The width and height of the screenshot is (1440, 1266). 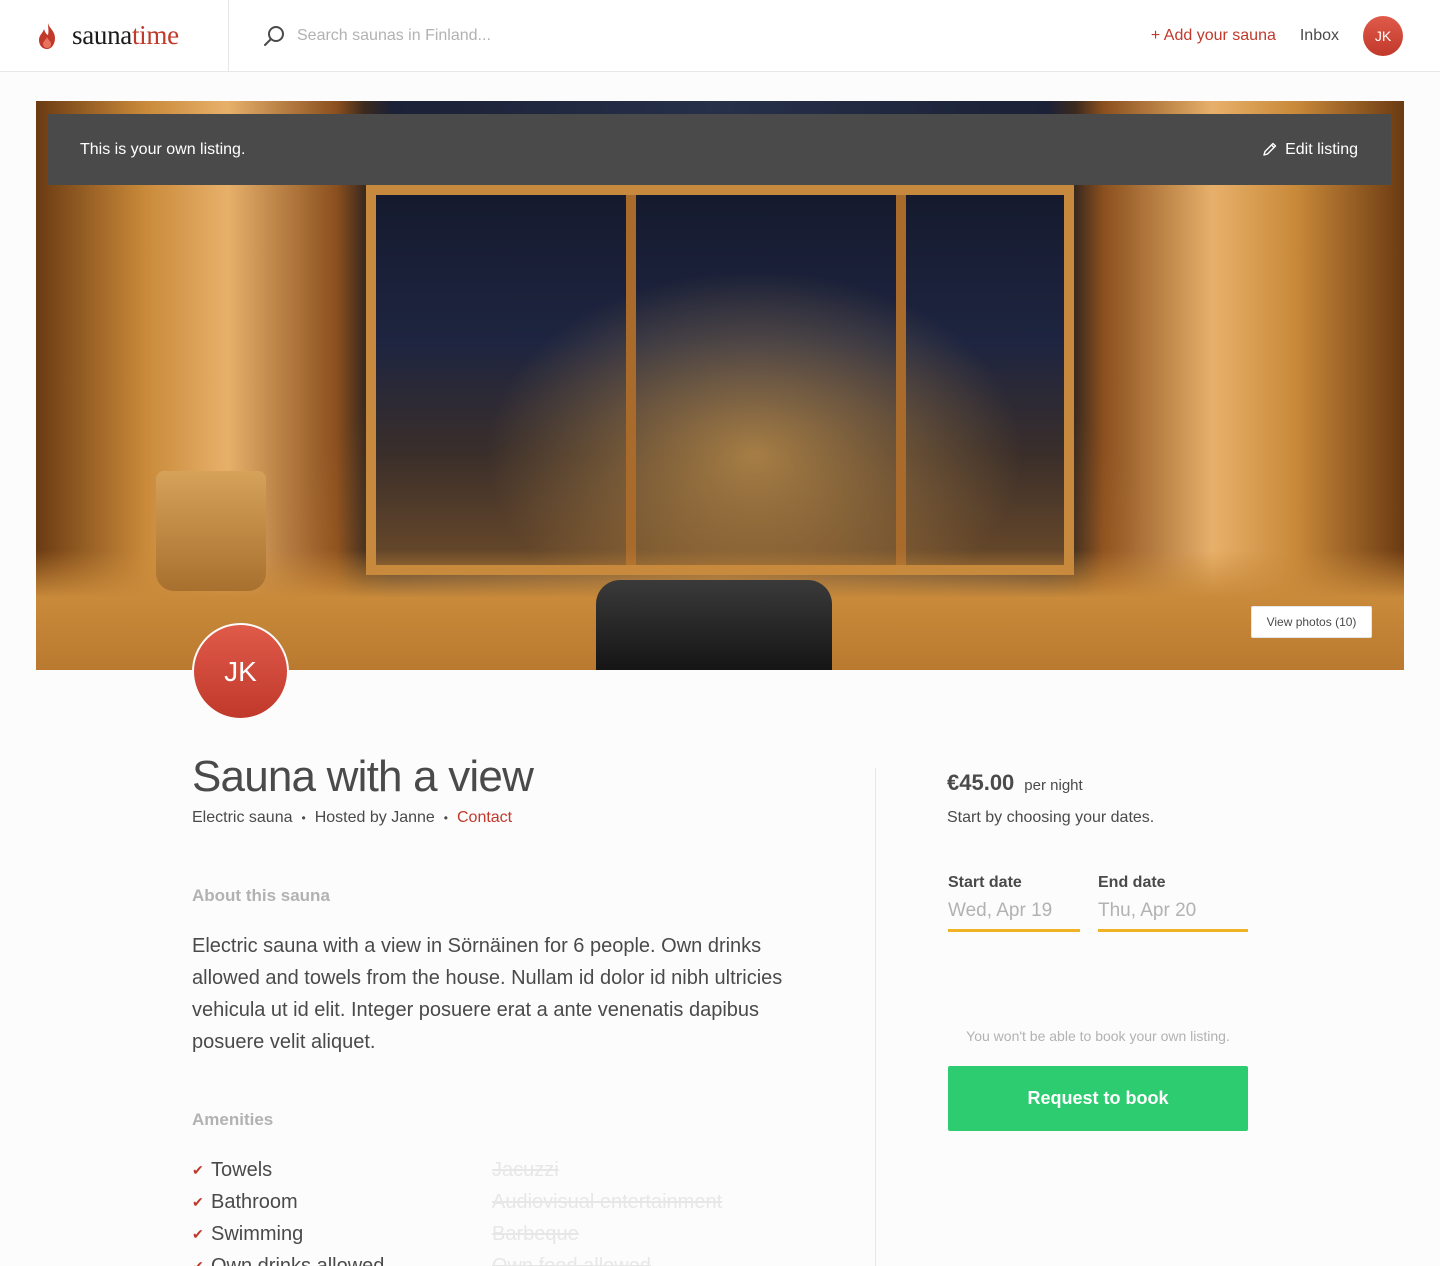 I want to click on host-avatar-initials: JK, so click(x=240, y=671).